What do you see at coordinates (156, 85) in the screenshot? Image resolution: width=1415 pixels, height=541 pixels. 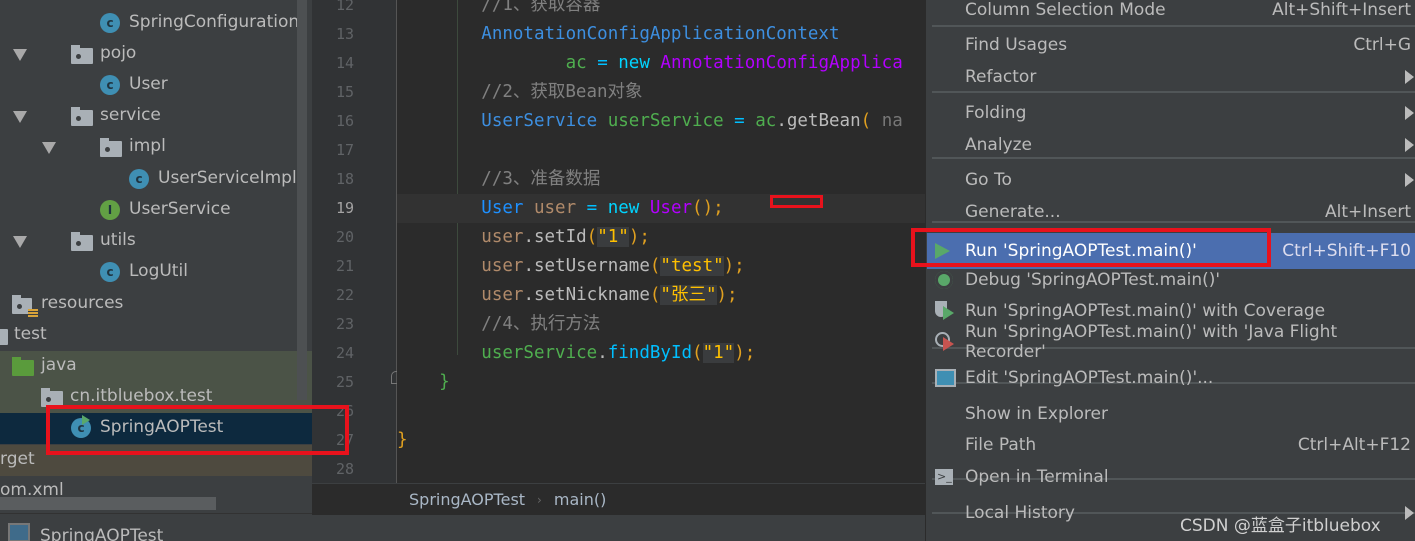 I see `tree-item: c User` at bounding box center [156, 85].